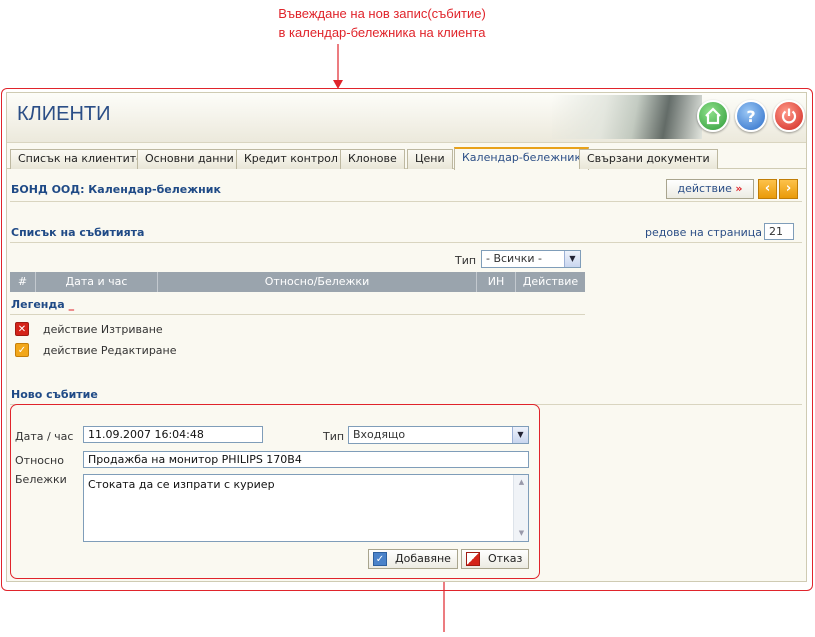 The height and width of the screenshot is (637, 815). I want to click on column-header: ИН, so click(496, 282).